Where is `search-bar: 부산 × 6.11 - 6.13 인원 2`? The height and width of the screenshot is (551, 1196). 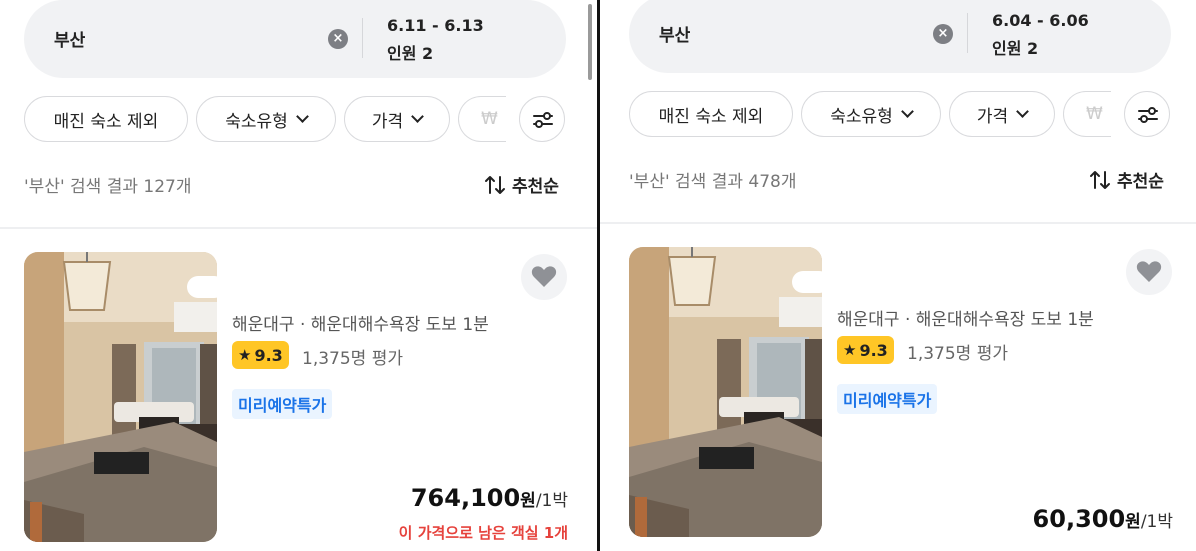
search-bar: 부산 × 6.11 - 6.13 인원 2 is located at coordinates (295, 39).